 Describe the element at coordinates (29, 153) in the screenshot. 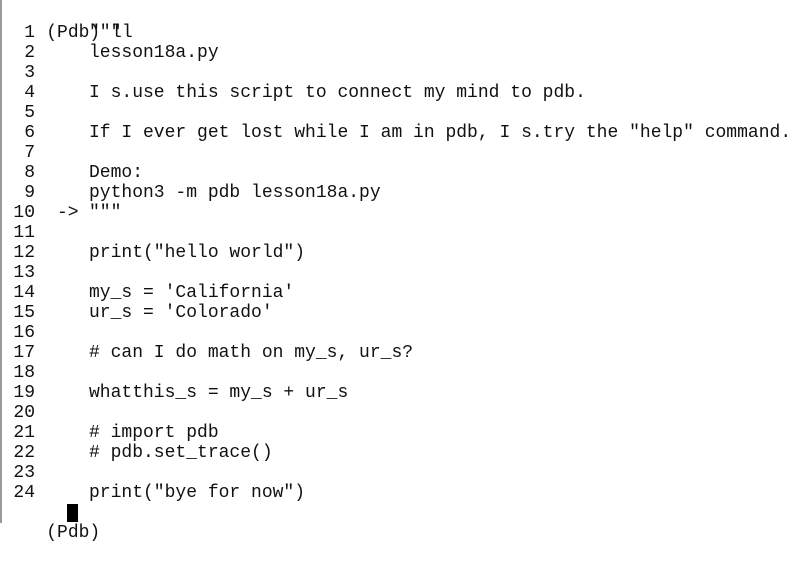

I see `line-number: 7` at that location.